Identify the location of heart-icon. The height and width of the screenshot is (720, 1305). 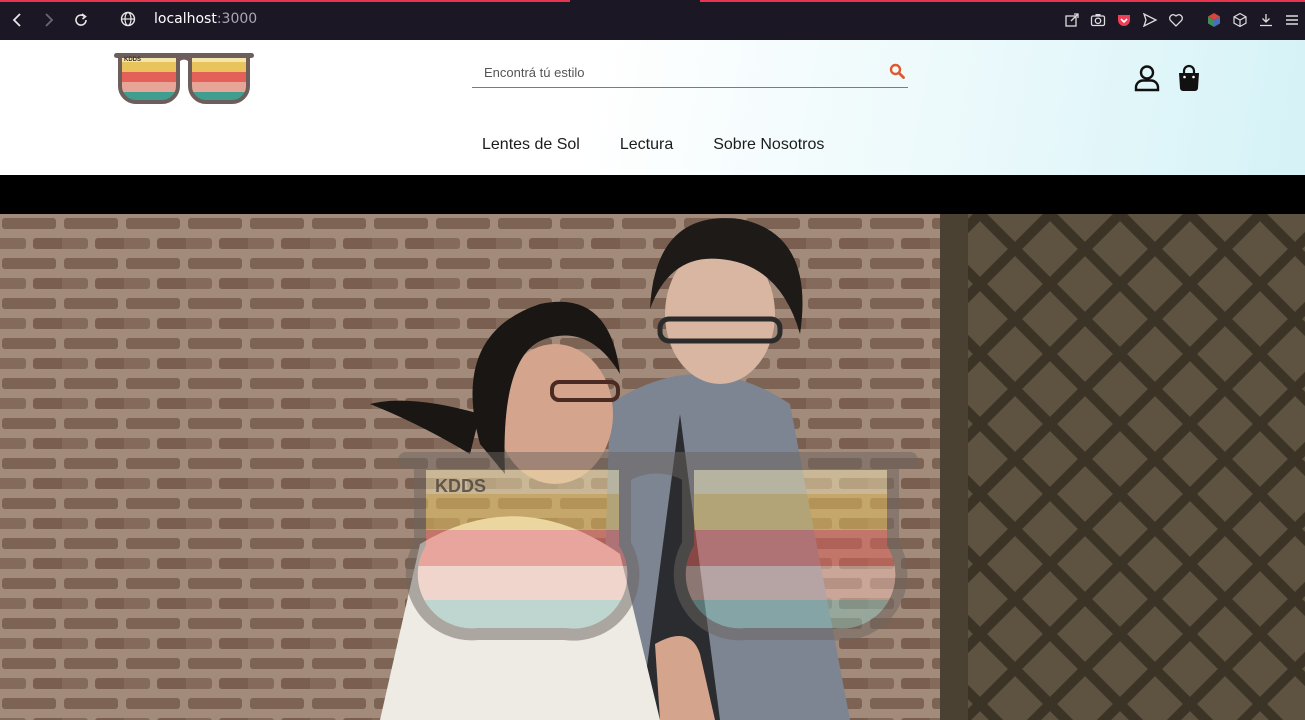
(1176, 20).